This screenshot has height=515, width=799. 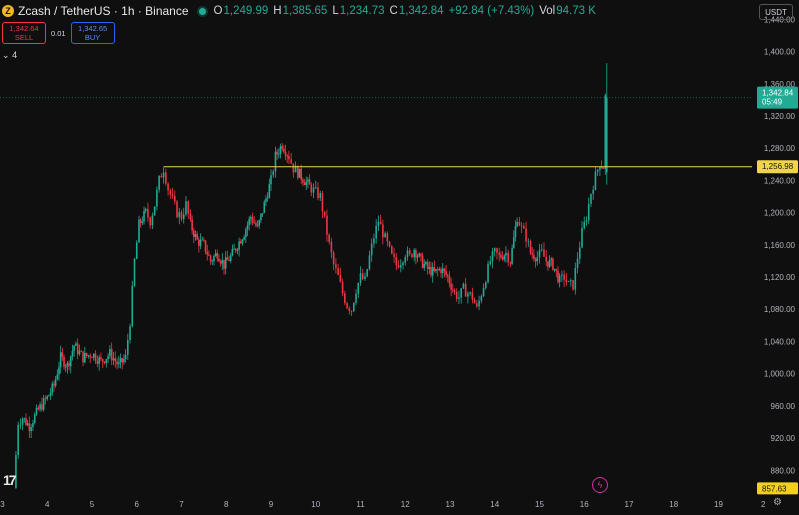 What do you see at coordinates (9, 55) in the screenshot?
I see `indicators-toggle: ⌄ 4` at bounding box center [9, 55].